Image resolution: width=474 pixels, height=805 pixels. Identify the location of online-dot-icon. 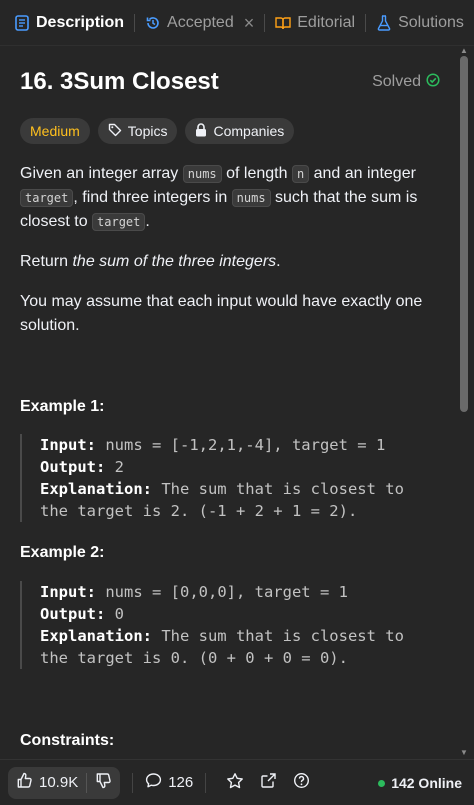
(382, 783).